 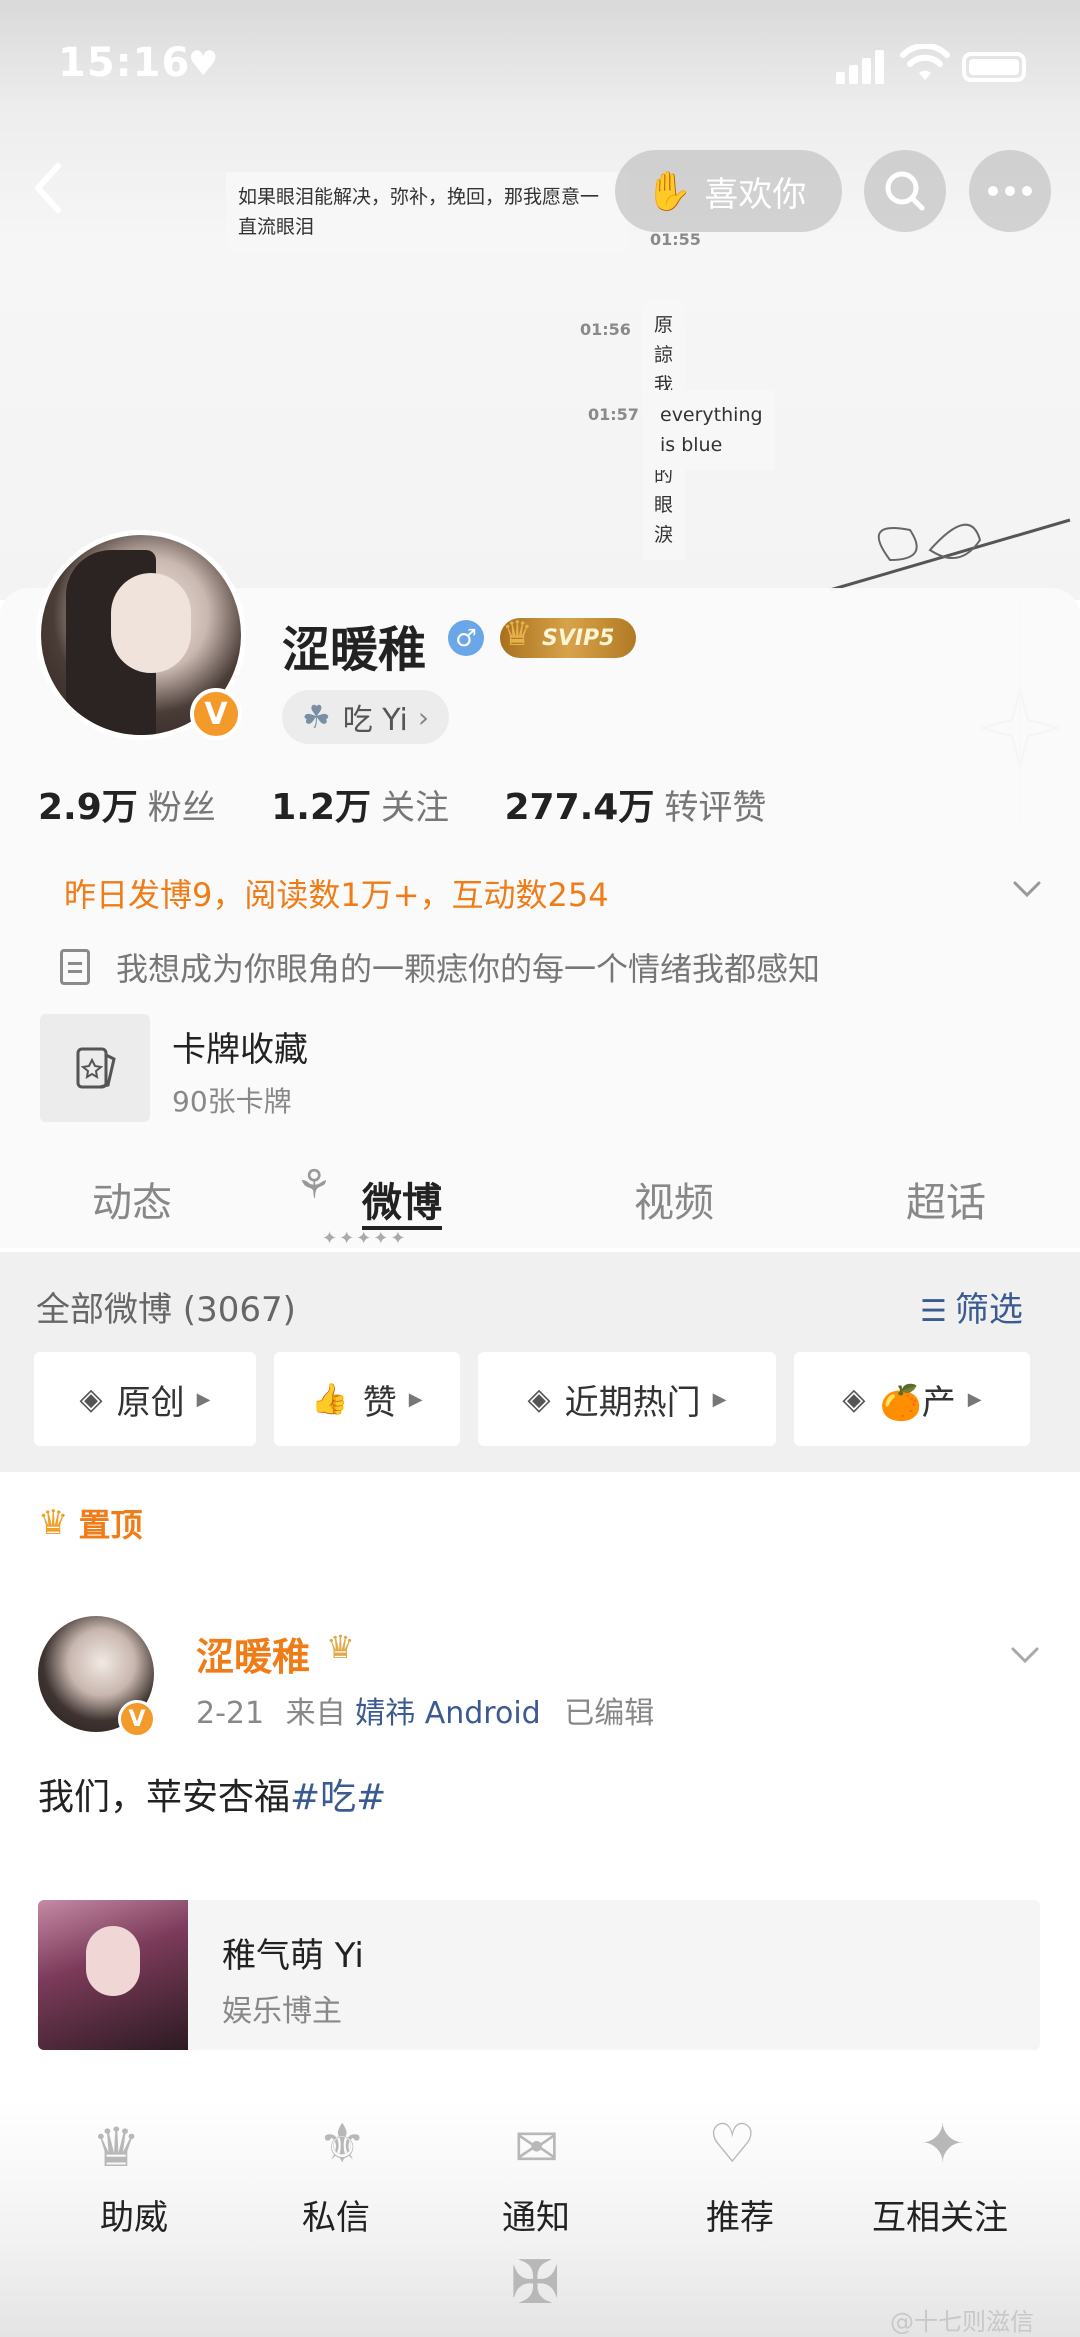 What do you see at coordinates (635, 804) in the screenshot?
I see `stat-reposts-likes: 277.4万 转评赞` at bounding box center [635, 804].